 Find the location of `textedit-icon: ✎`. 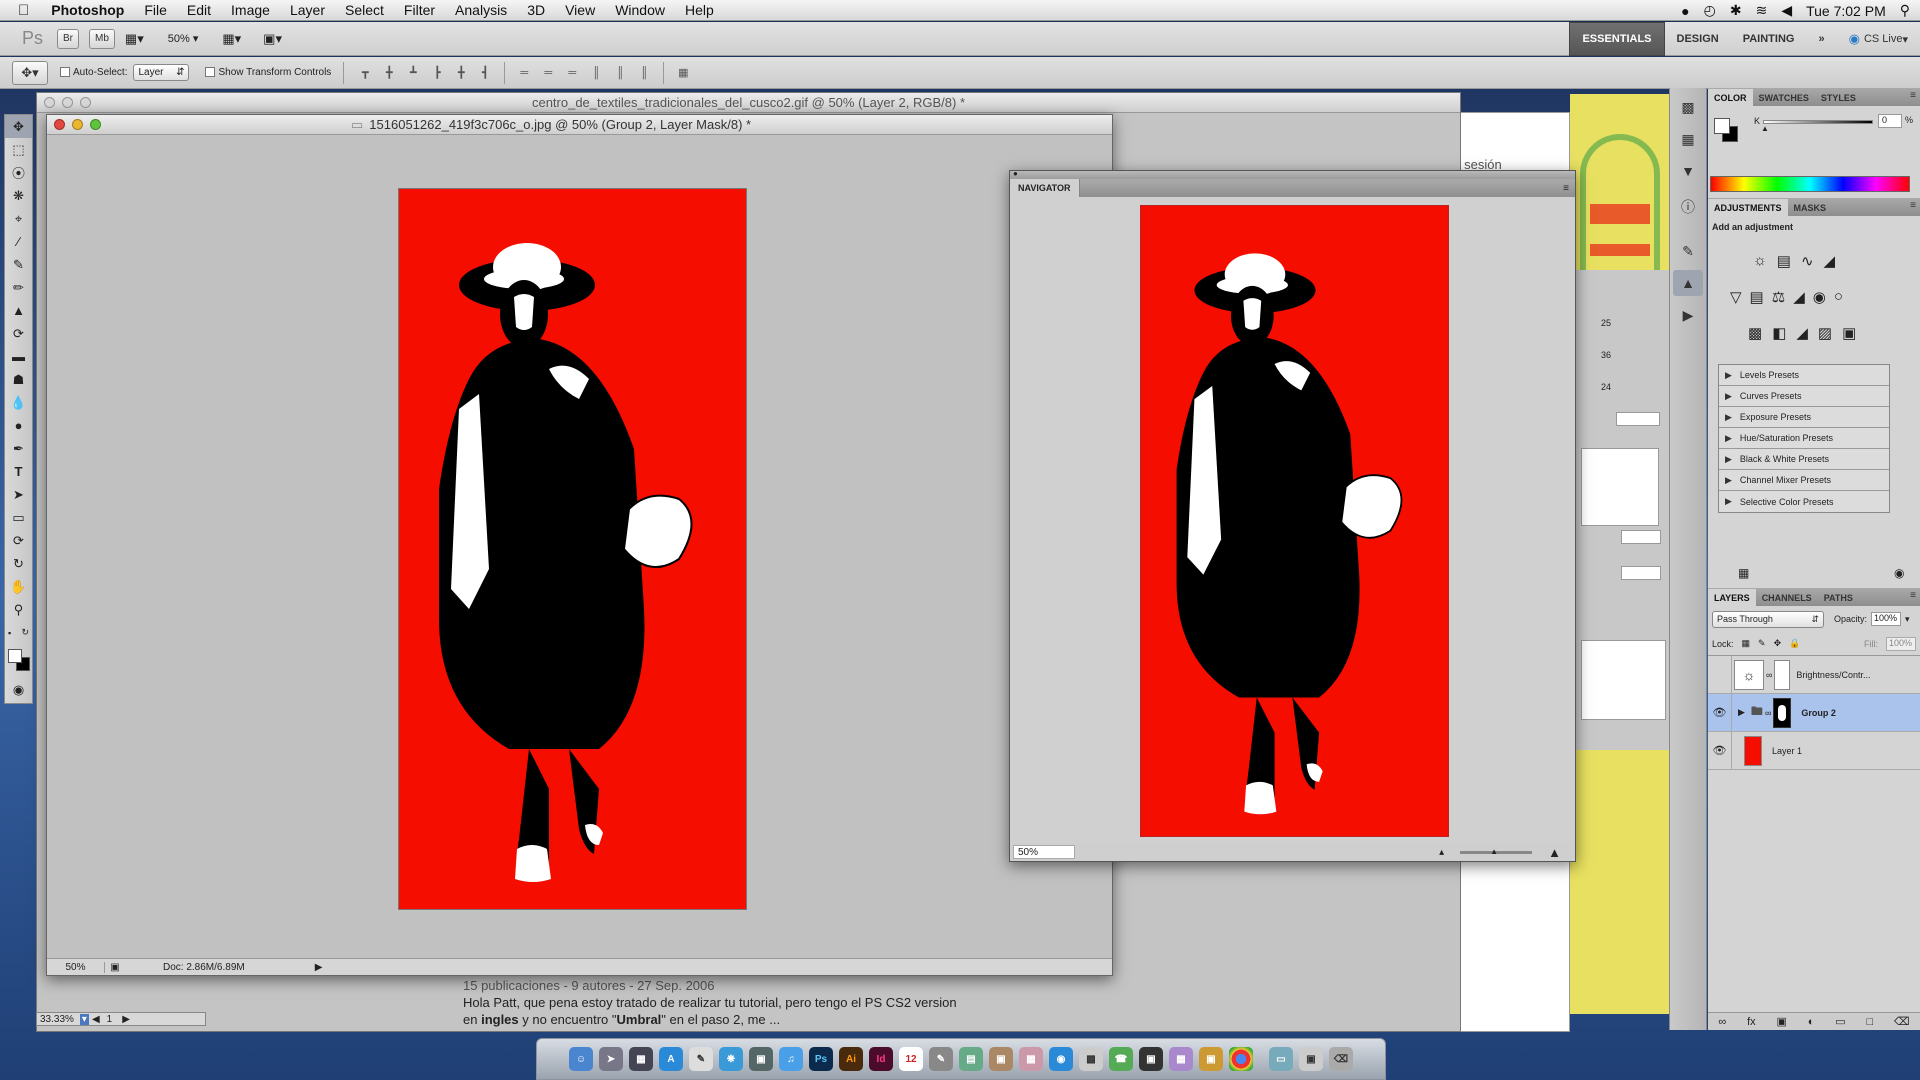

textedit-icon: ✎ is located at coordinates (701, 1059).